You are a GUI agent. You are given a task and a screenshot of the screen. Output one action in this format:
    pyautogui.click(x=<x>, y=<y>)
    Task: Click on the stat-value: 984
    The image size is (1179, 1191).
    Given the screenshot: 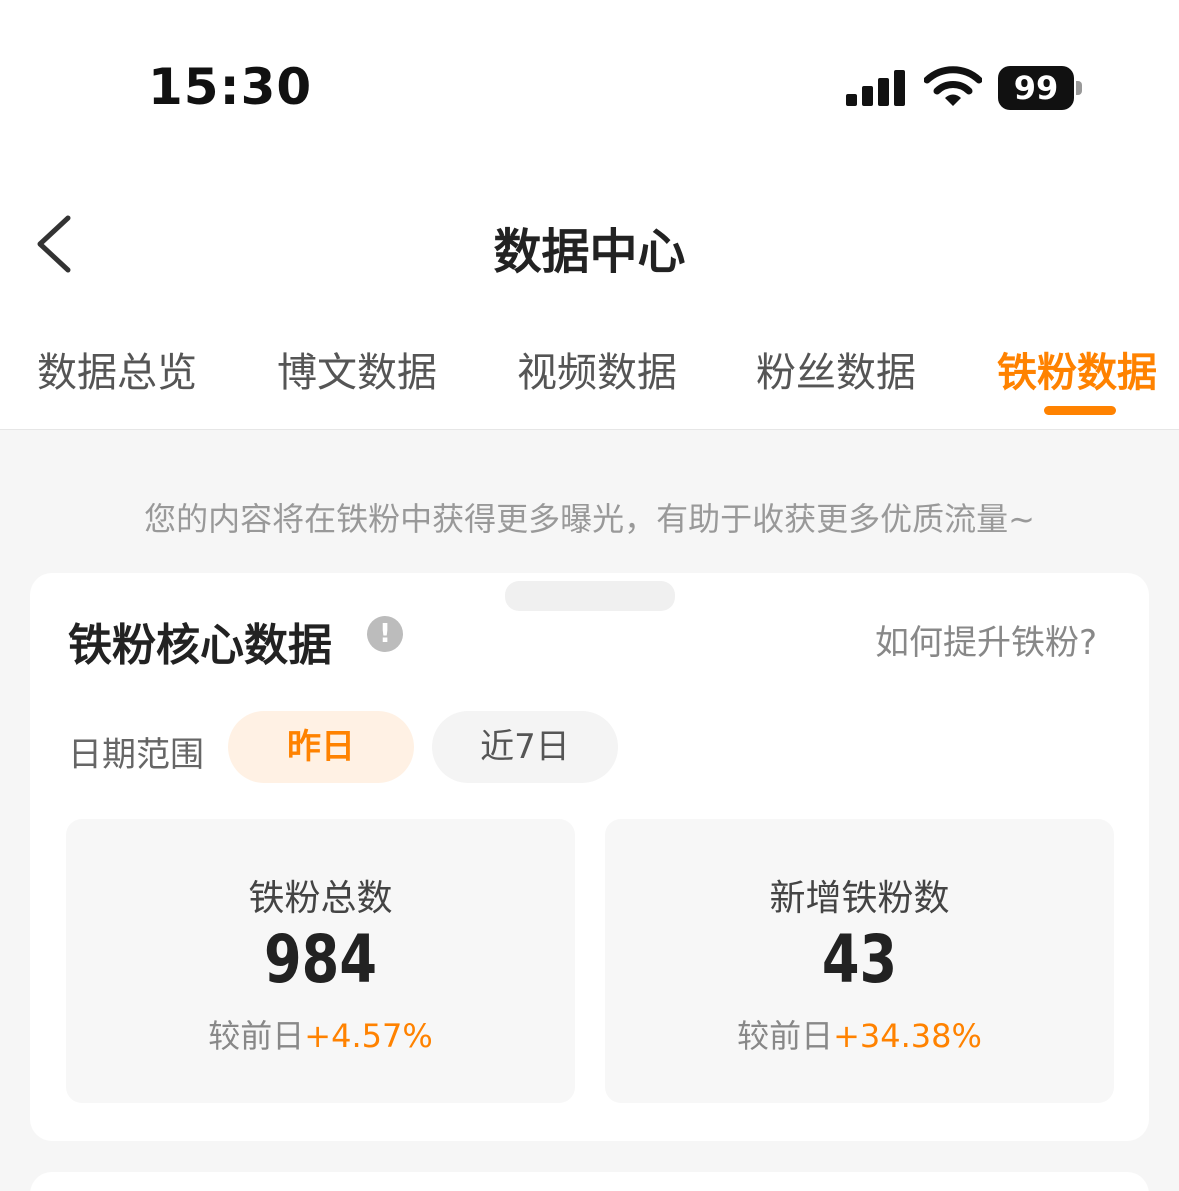 What is the action you would take?
    pyautogui.click(x=320, y=959)
    